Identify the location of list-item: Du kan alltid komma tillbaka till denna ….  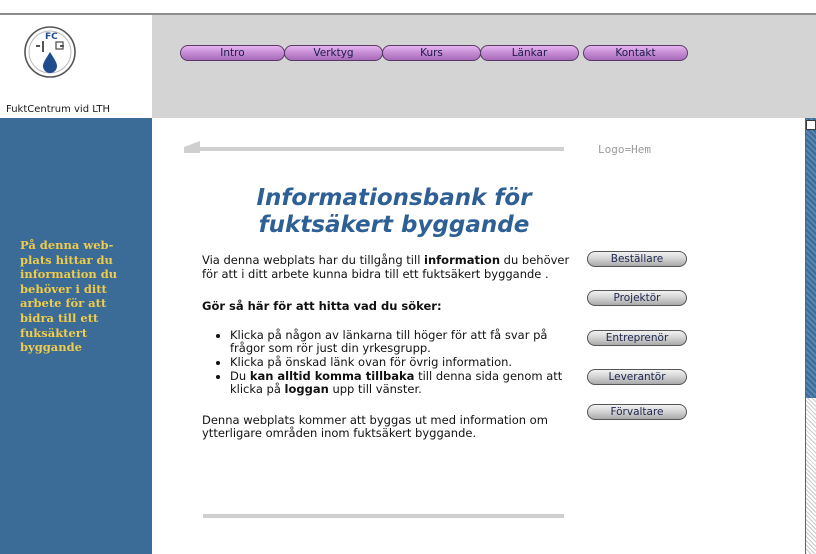
(407, 382).